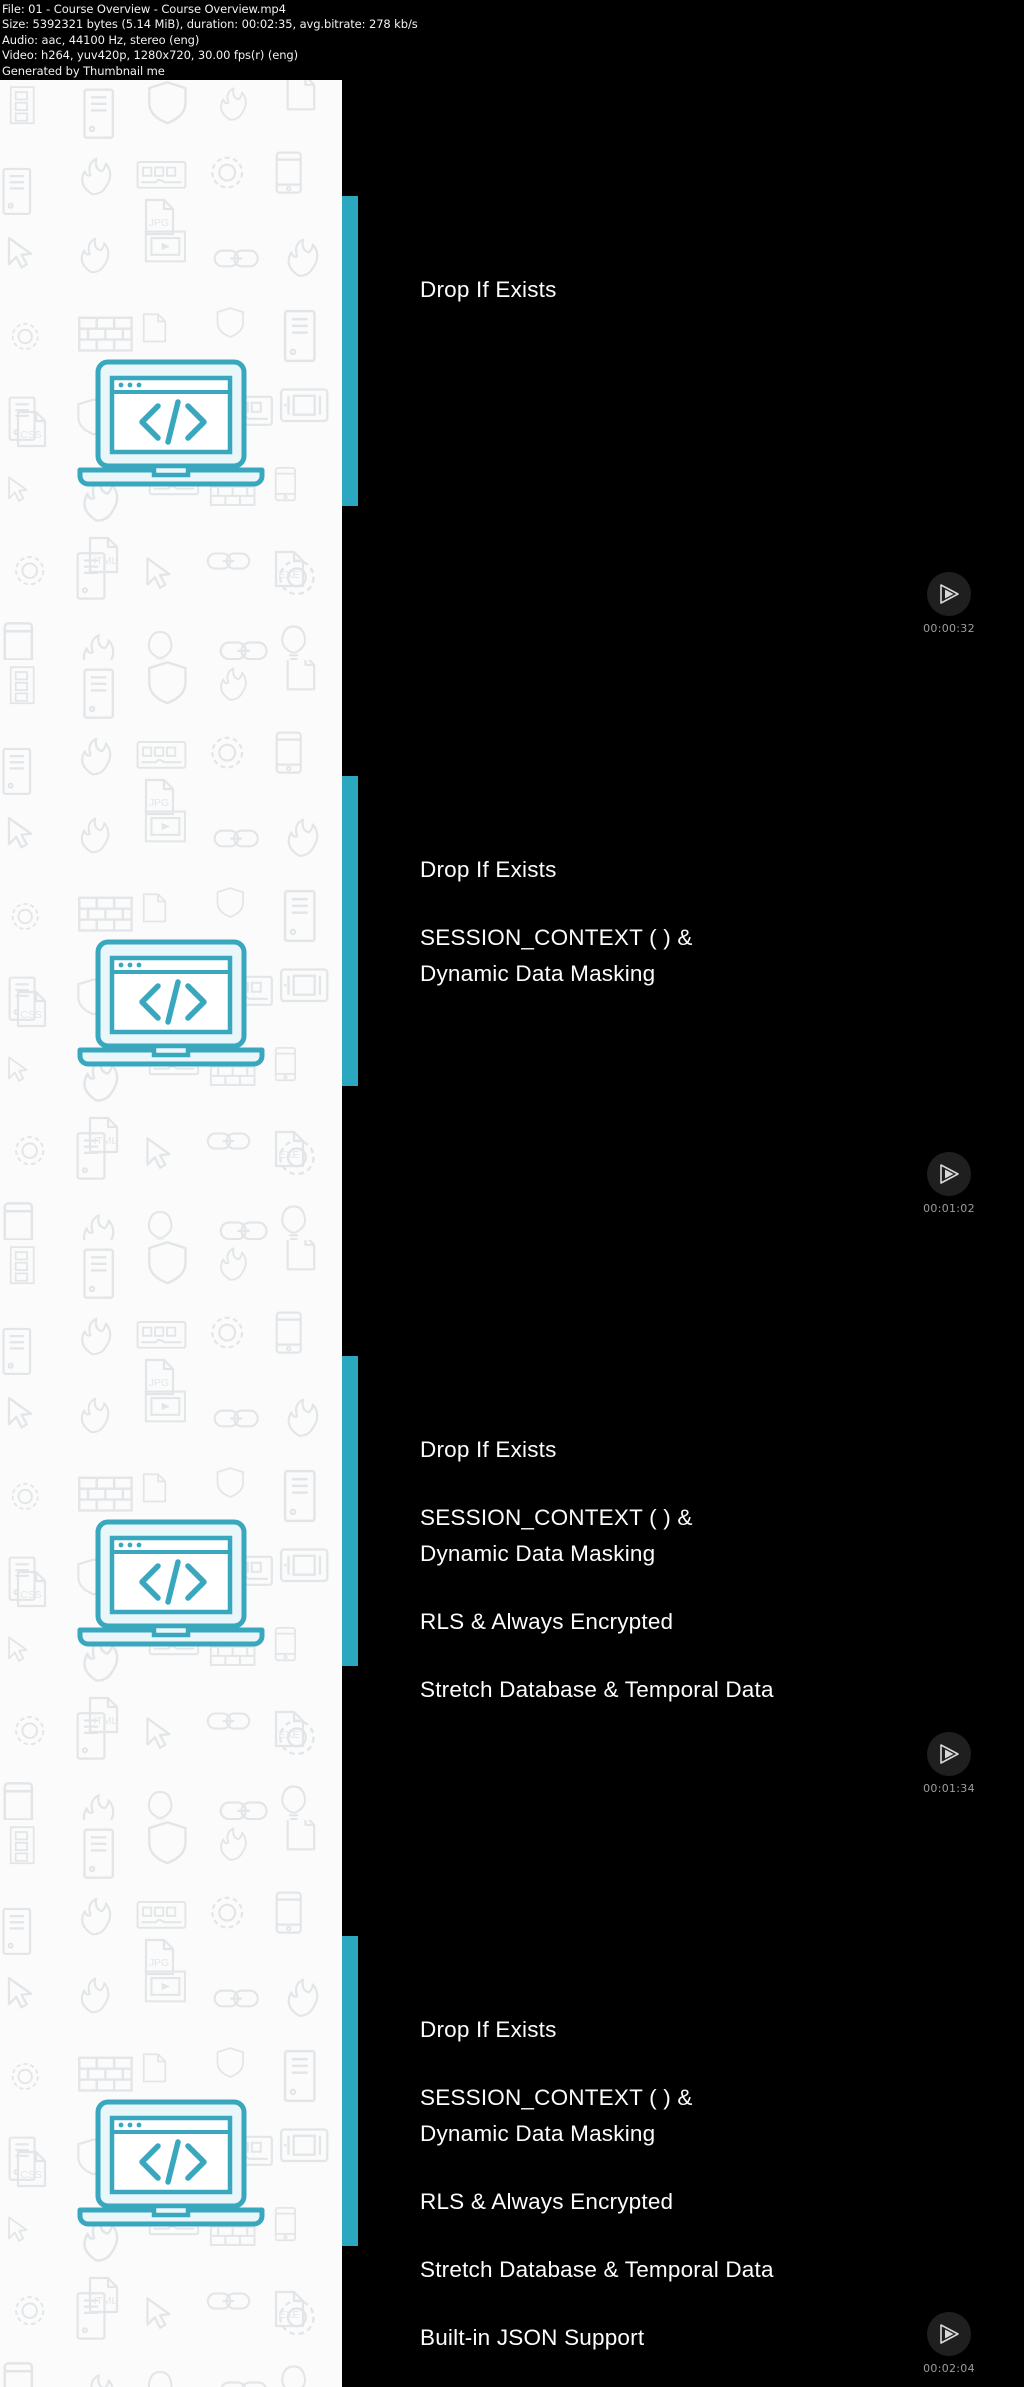 This screenshot has width=1024, height=2387. Describe the element at coordinates (101, 39) in the screenshot. I see `metadata-line-audio: Audio: aac, 44100 Hz, stereo (eng)` at that location.